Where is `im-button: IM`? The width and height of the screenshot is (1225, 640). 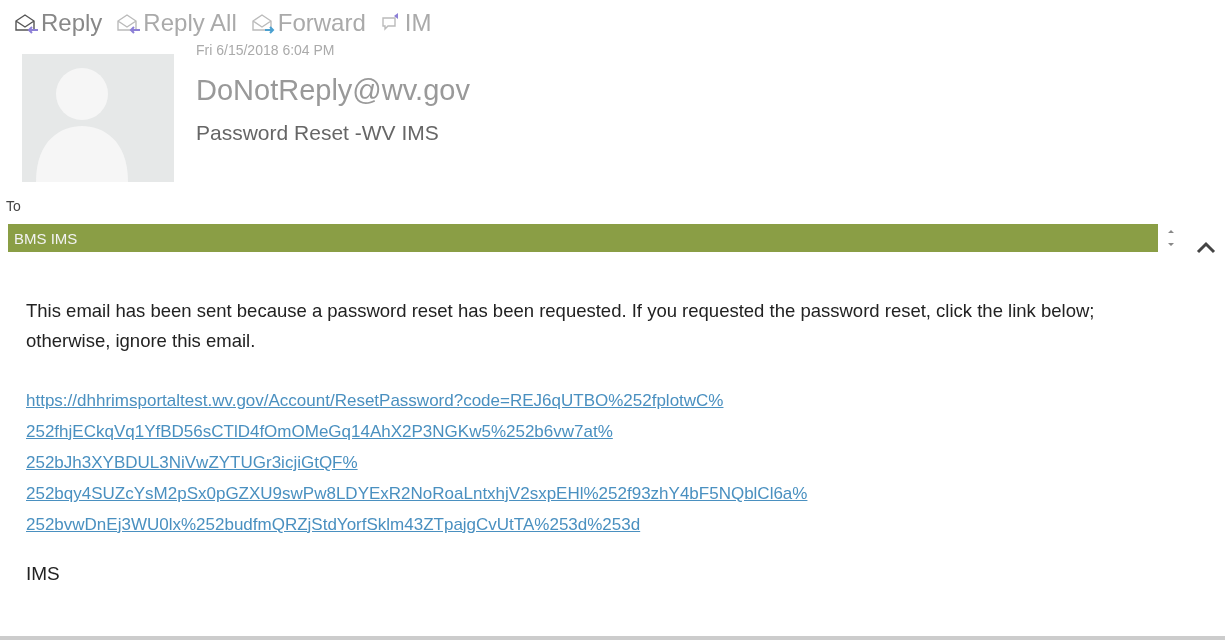 im-button: IM is located at coordinates (405, 23).